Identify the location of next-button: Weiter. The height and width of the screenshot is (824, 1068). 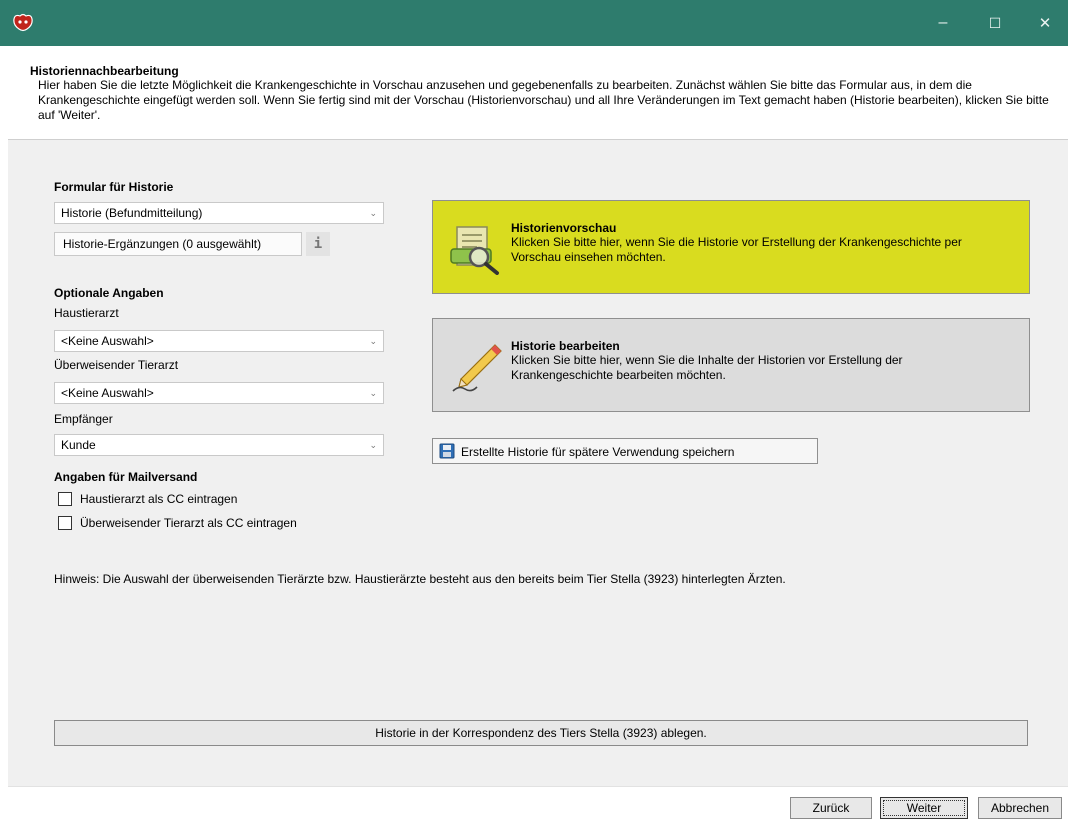
(924, 808).